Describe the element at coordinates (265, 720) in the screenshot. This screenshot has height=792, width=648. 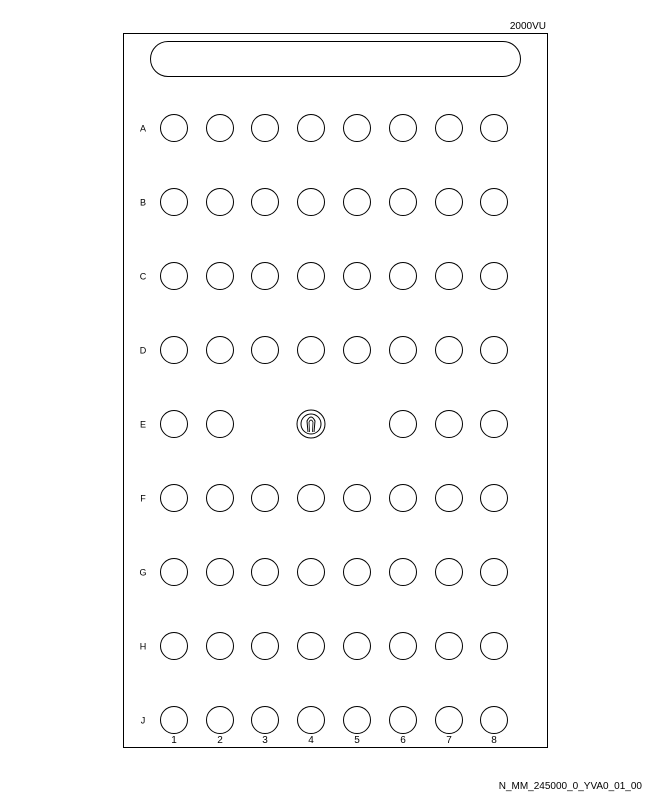
I see `pin-j3` at that location.